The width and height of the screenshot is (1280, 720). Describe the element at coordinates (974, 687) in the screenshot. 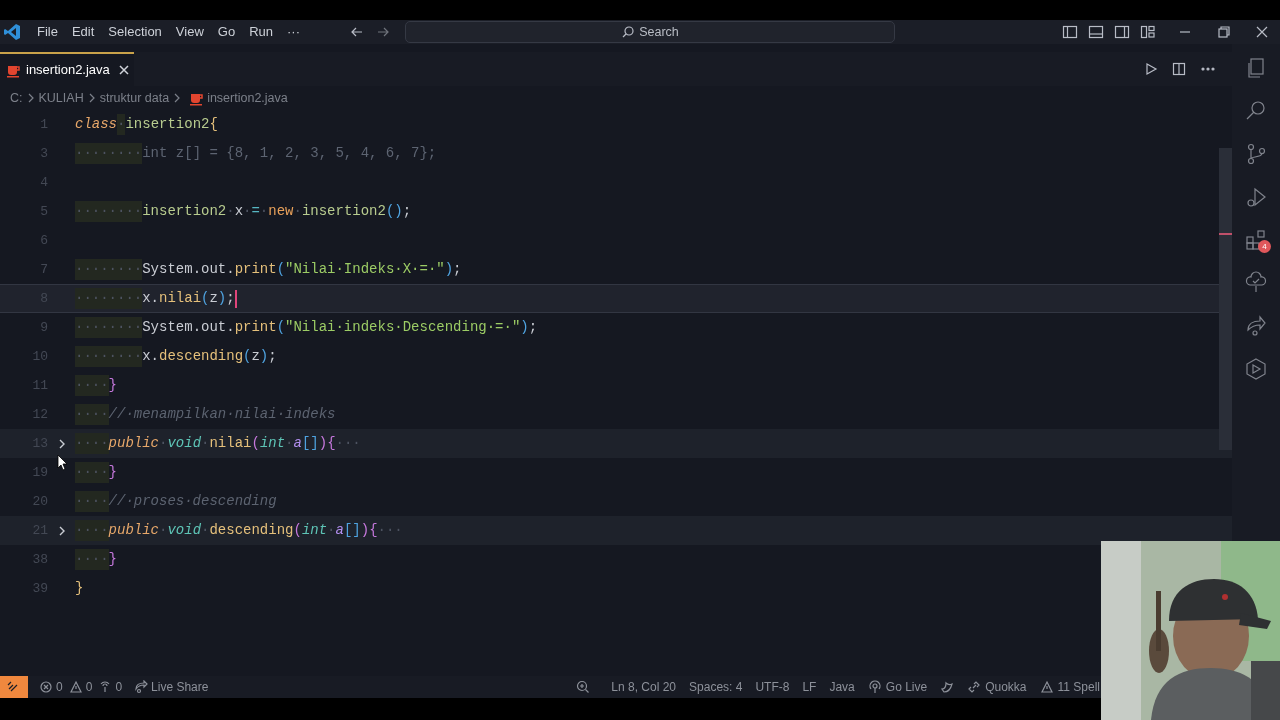

I see `link-icon` at that location.